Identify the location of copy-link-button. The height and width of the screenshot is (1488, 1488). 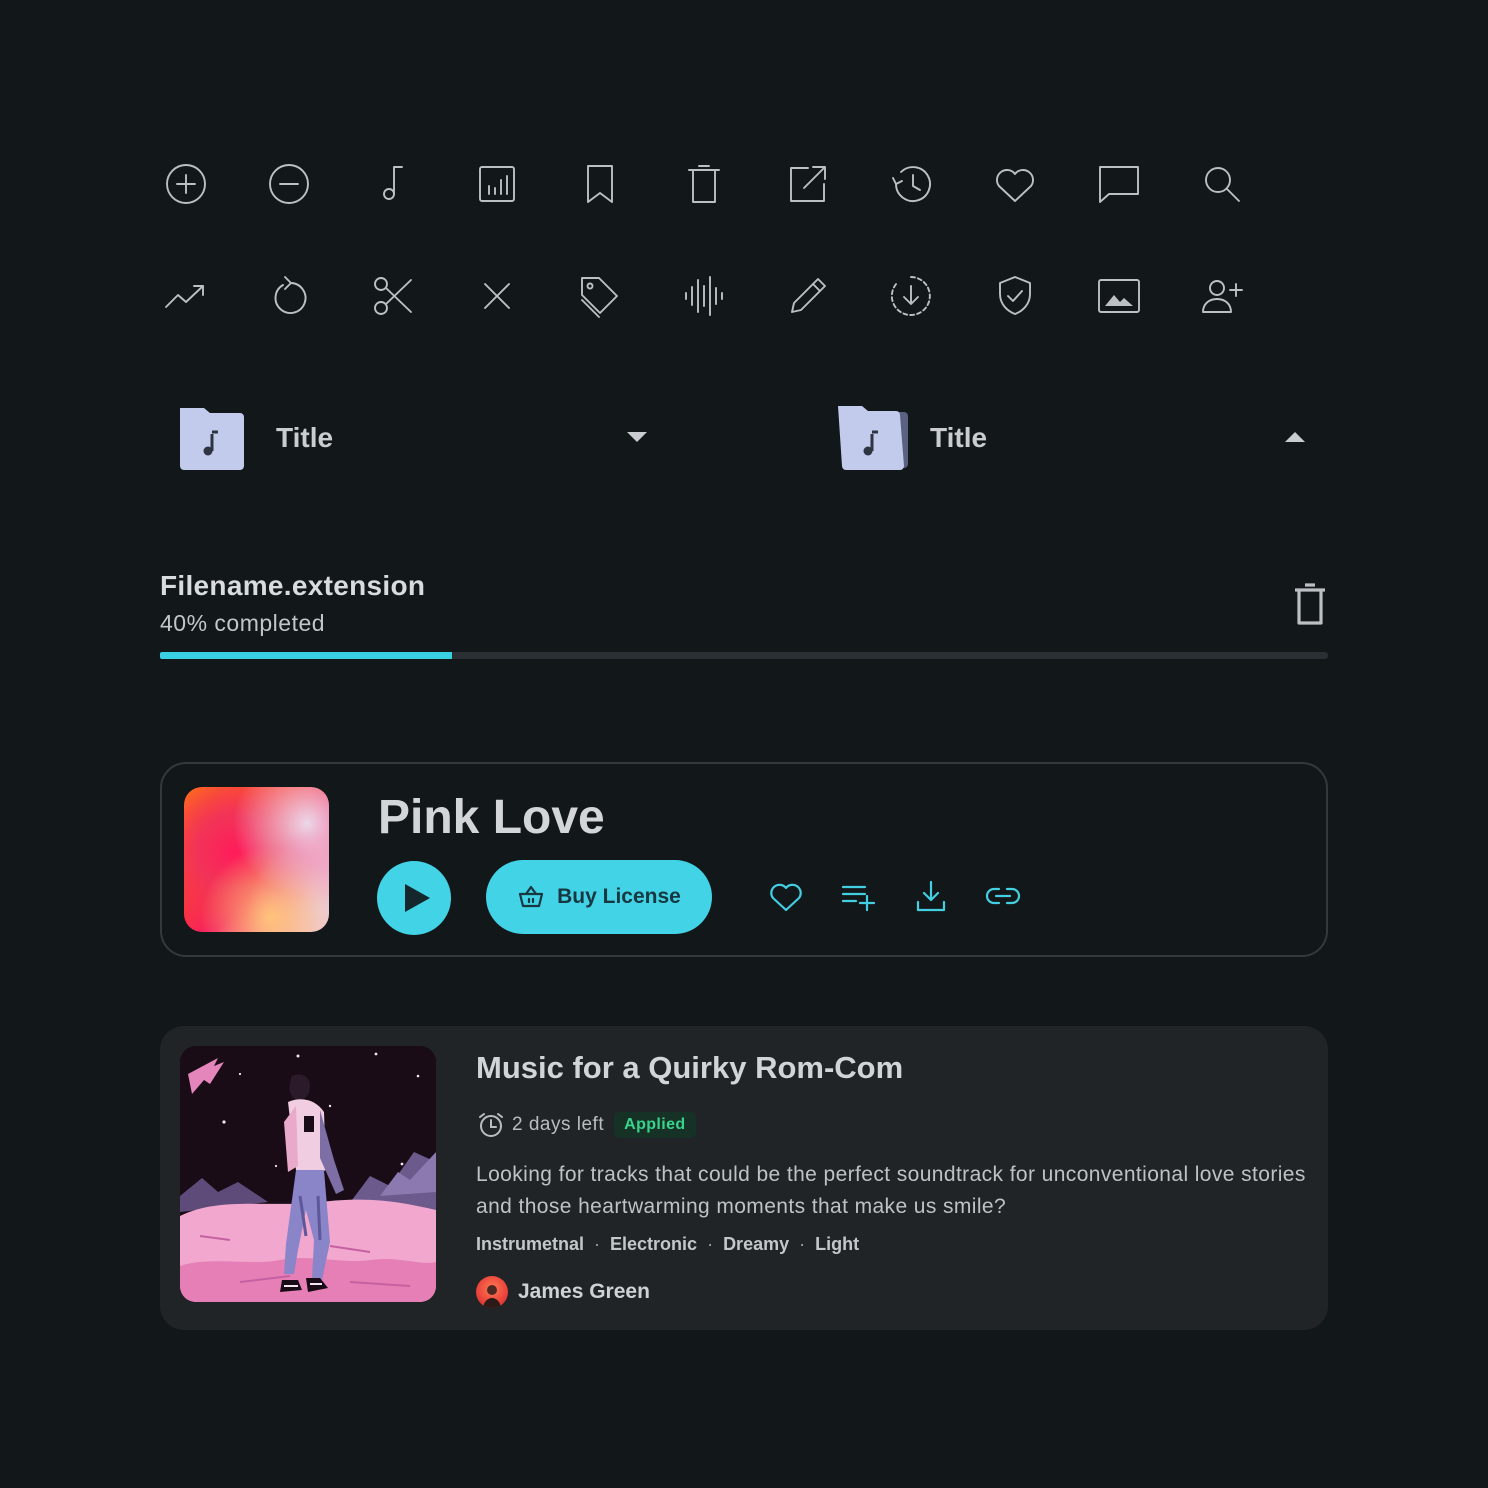
(1003, 896).